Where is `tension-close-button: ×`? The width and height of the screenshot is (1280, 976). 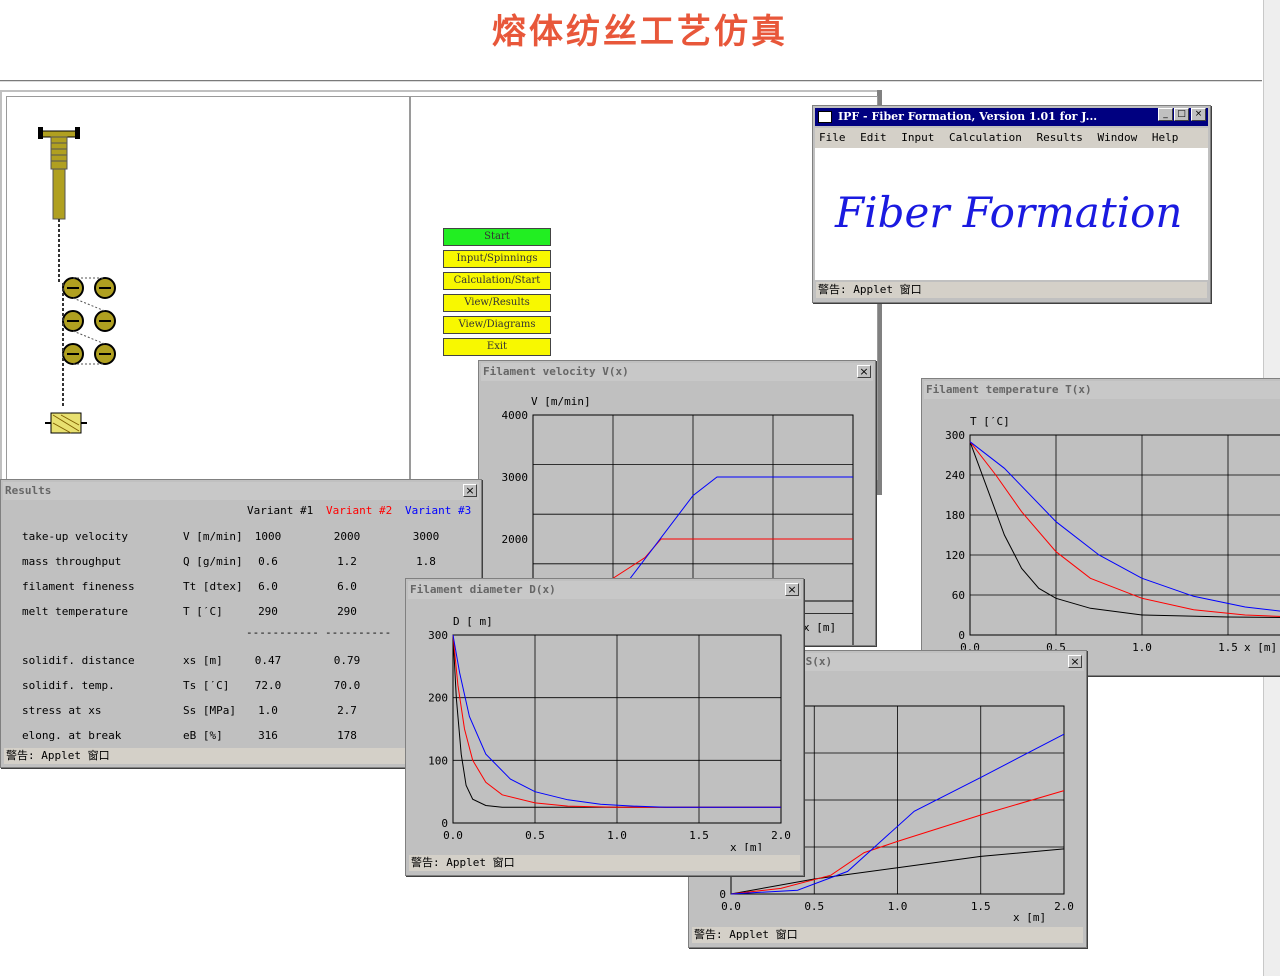 tension-close-button: × is located at coordinates (1075, 661).